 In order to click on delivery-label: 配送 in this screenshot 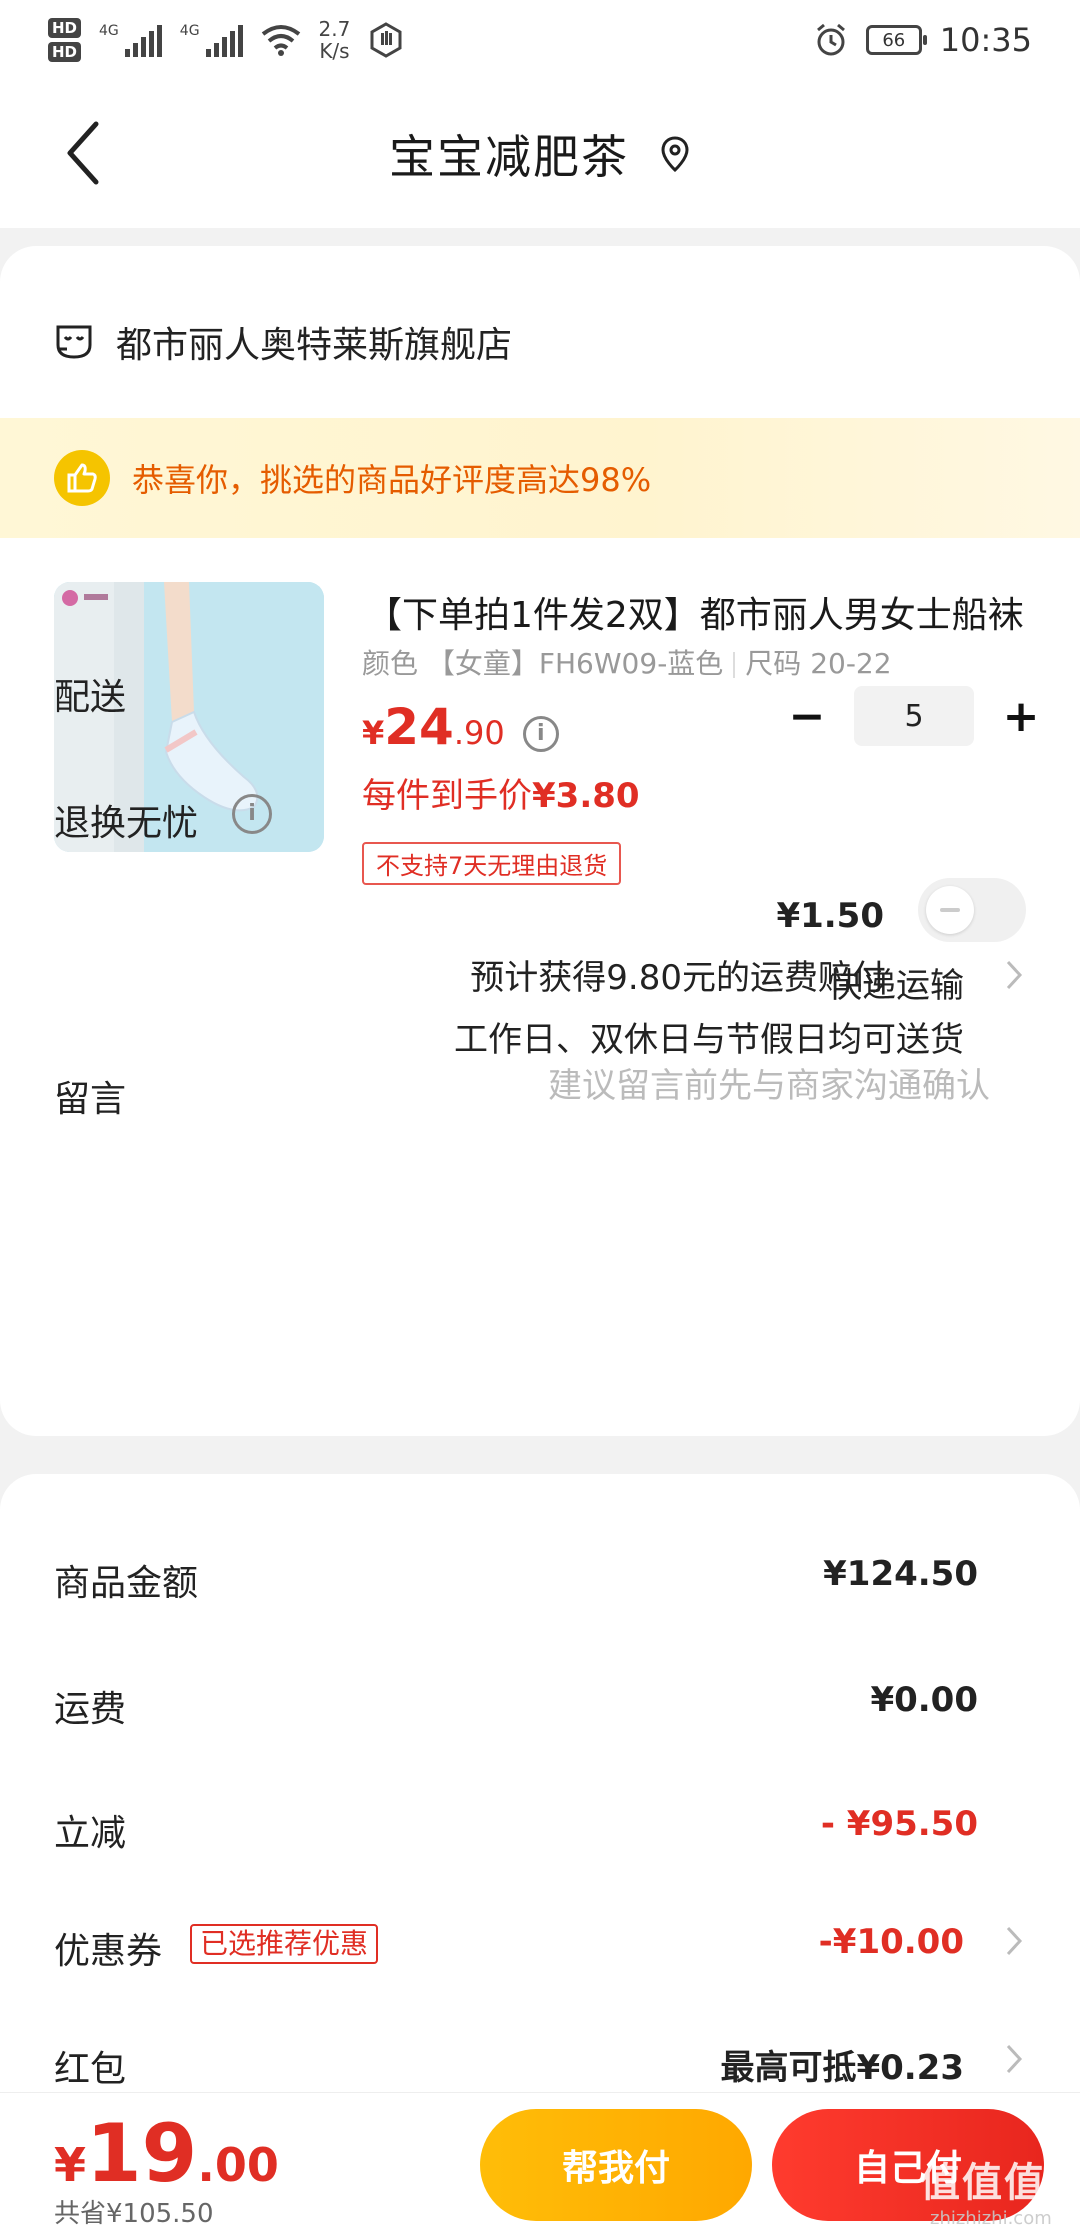, I will do `click(90, 697)`.